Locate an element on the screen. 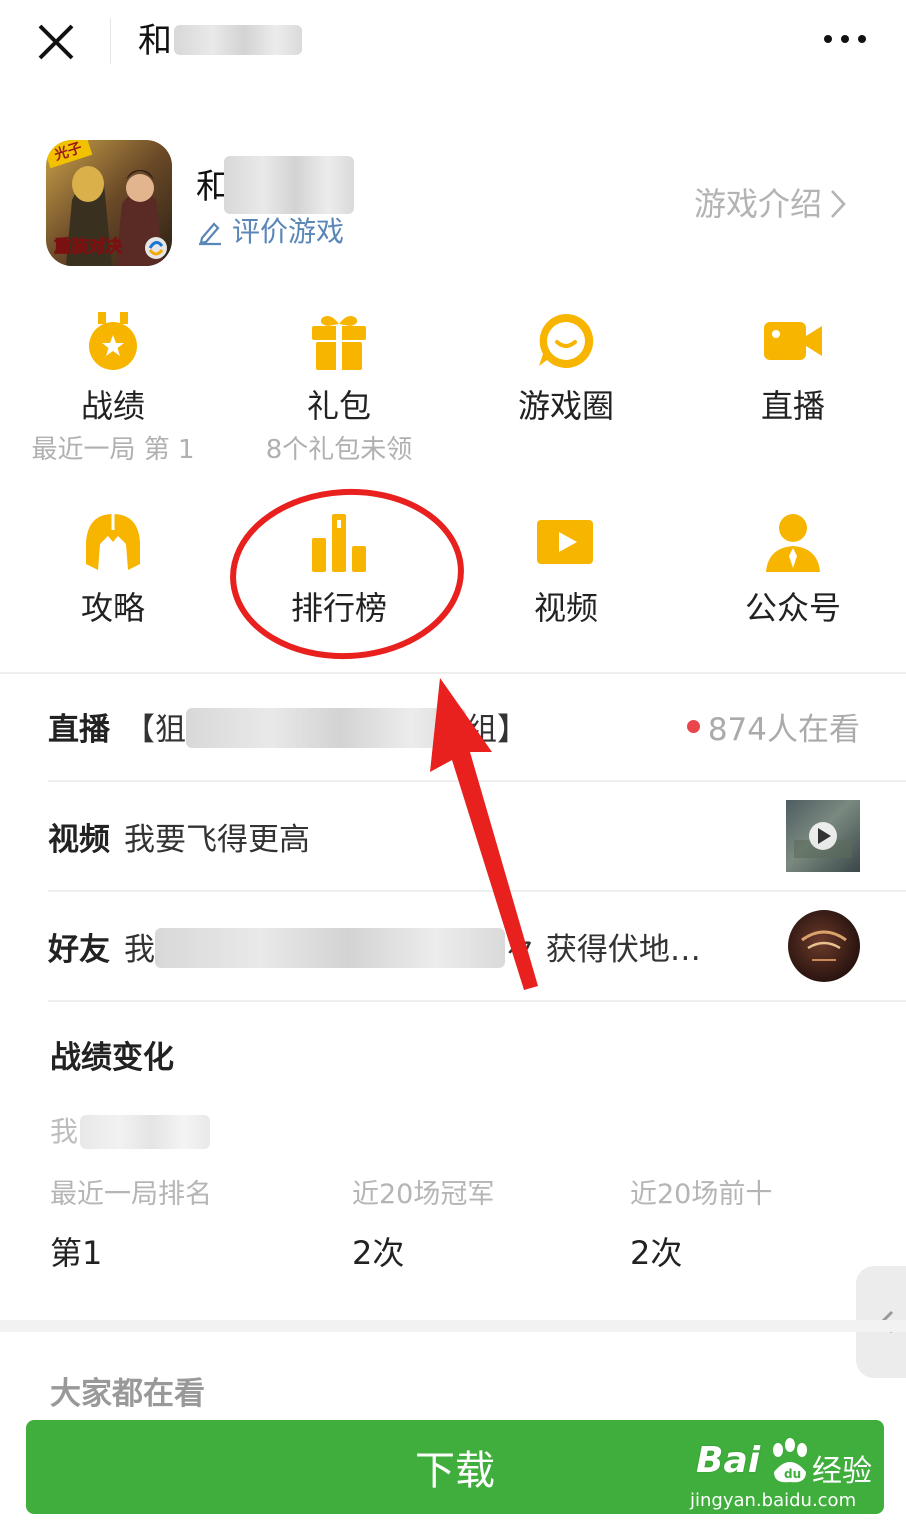  grid-label: 直播 is located at coordinates (792, 406).